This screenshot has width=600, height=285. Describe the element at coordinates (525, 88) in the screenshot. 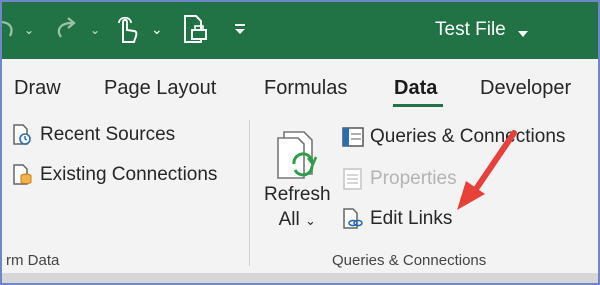

I see `tab-developer: Developer` at that location.